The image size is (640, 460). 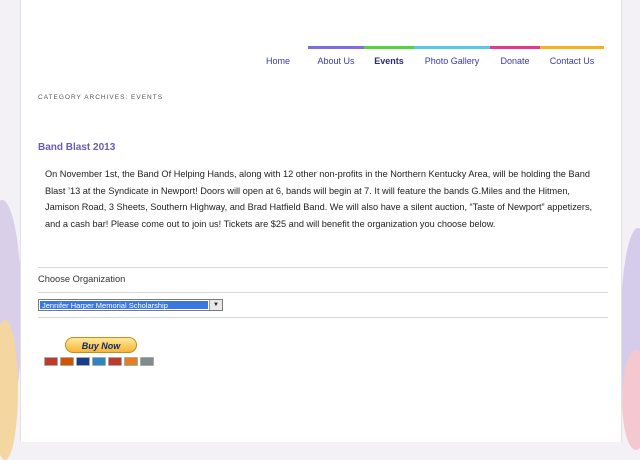 What do you see at coordinates (83, 361) in the screenshot?
I see `visa-icon` at bounding box center [83, 361].